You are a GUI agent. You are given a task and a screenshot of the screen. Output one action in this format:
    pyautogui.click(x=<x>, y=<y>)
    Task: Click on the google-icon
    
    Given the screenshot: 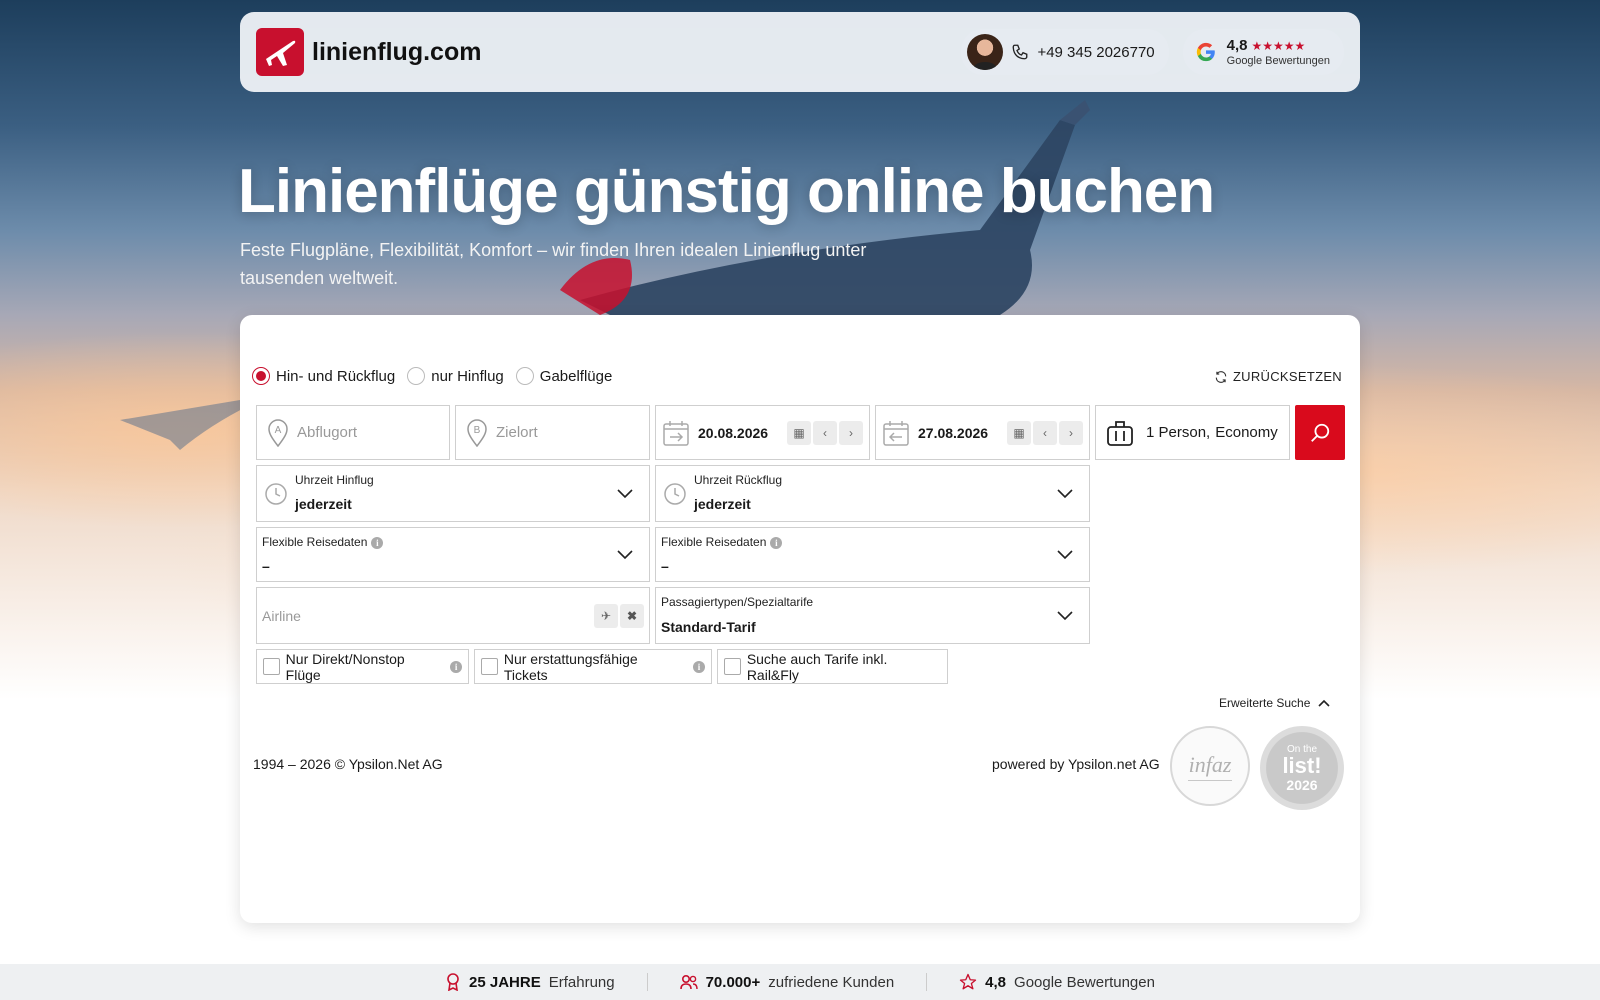 What is the action you would take?
    pyautogui.click(x=1205, y=52)
    